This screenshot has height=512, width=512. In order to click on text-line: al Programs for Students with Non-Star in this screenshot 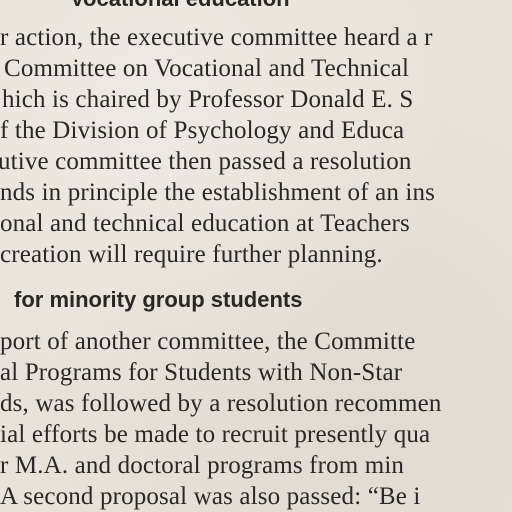, I will do `click(201, 372)`.